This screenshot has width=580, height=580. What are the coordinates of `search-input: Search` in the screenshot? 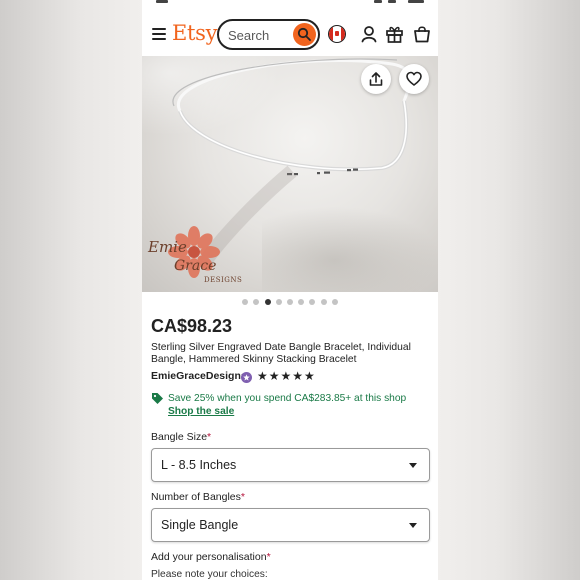 It's located at (248, 35).